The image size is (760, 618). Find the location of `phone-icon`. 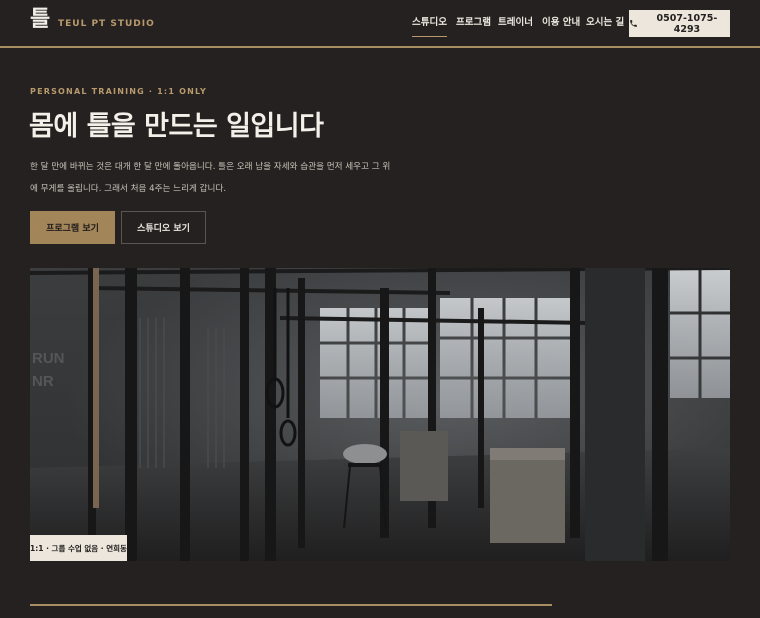

phone-icon is located at coordinates (633, 23).